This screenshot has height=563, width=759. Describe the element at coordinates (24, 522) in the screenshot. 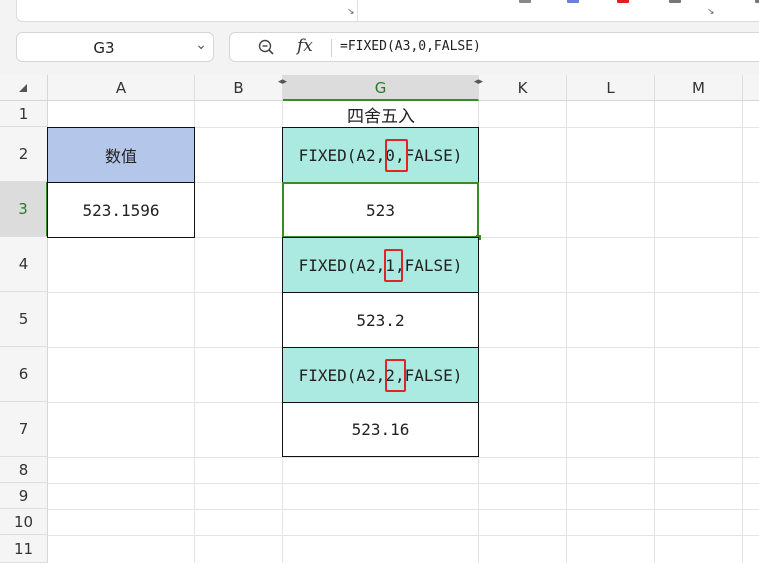

I see `row-header-10: 10` at that location.